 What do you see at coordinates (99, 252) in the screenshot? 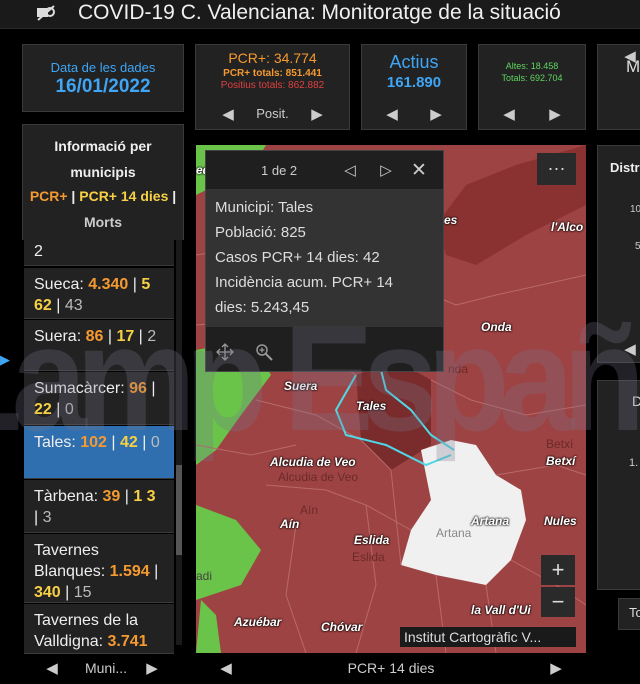
I see `list-item-partial: 2` at bounding box center [99, 252].